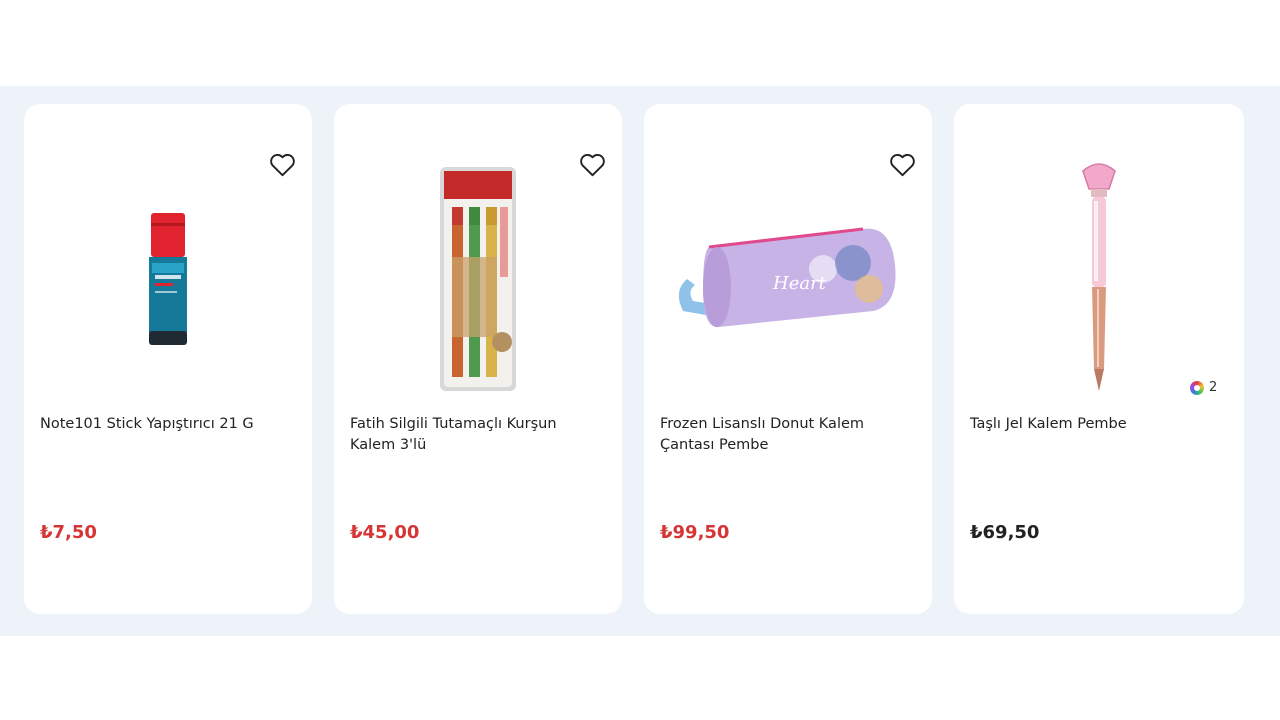  I want to click on glue-stick-image, so click(168, 279).